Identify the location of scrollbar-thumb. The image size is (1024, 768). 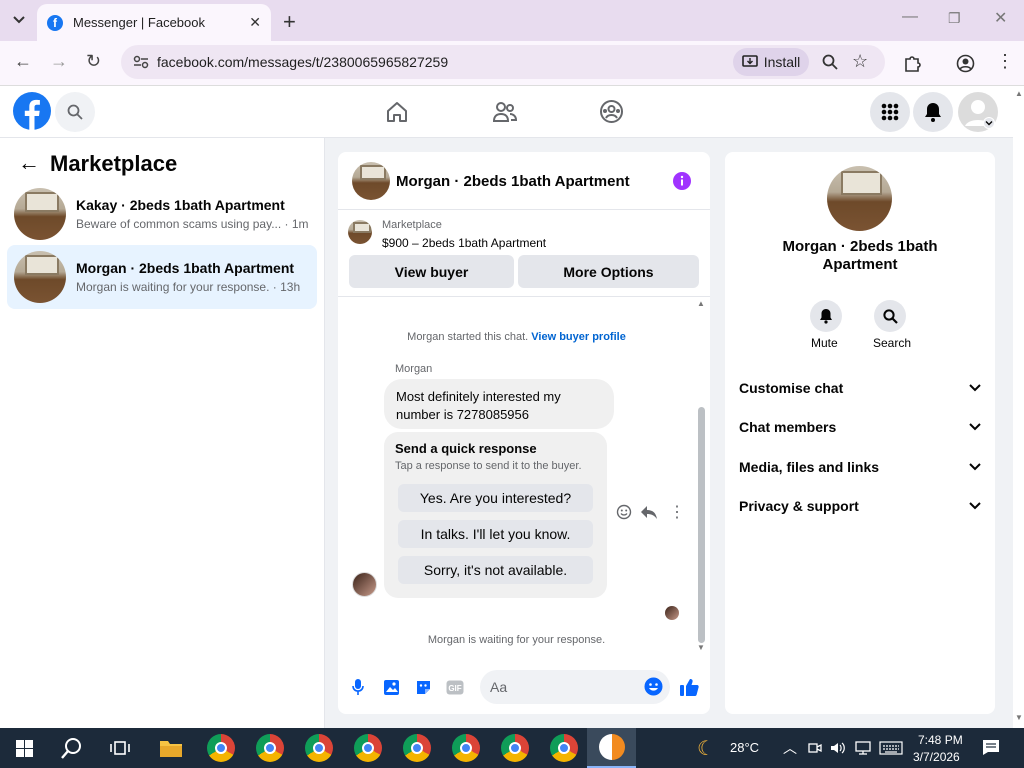
(701, 525).